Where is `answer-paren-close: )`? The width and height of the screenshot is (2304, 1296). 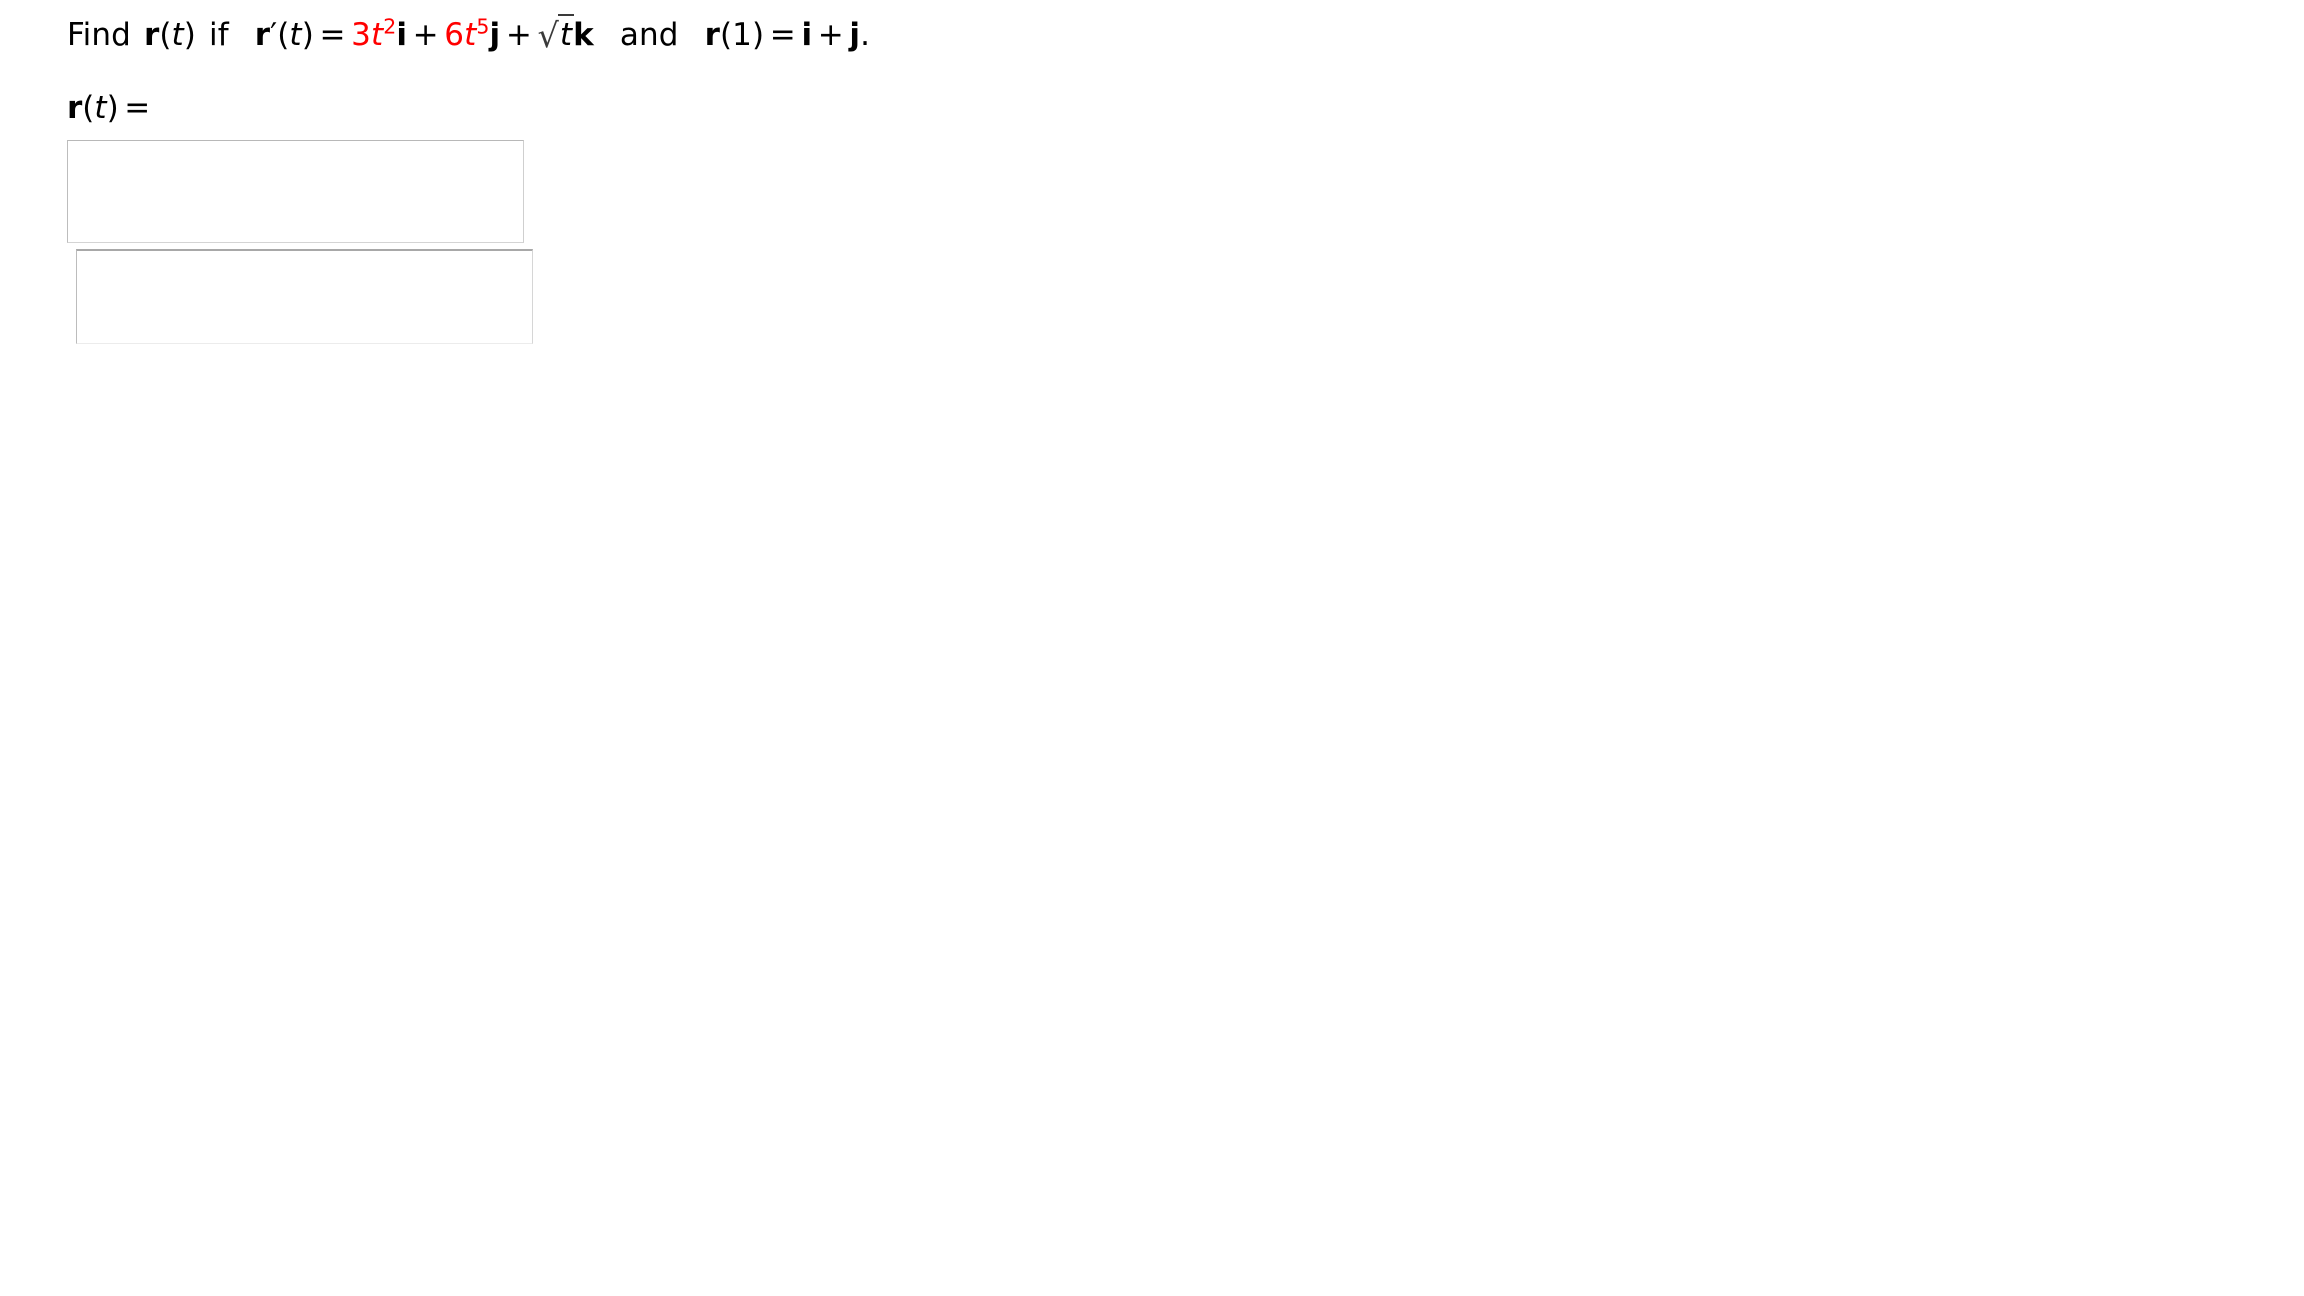 answer-paren-close: ) is located at coordinates (112, 108).